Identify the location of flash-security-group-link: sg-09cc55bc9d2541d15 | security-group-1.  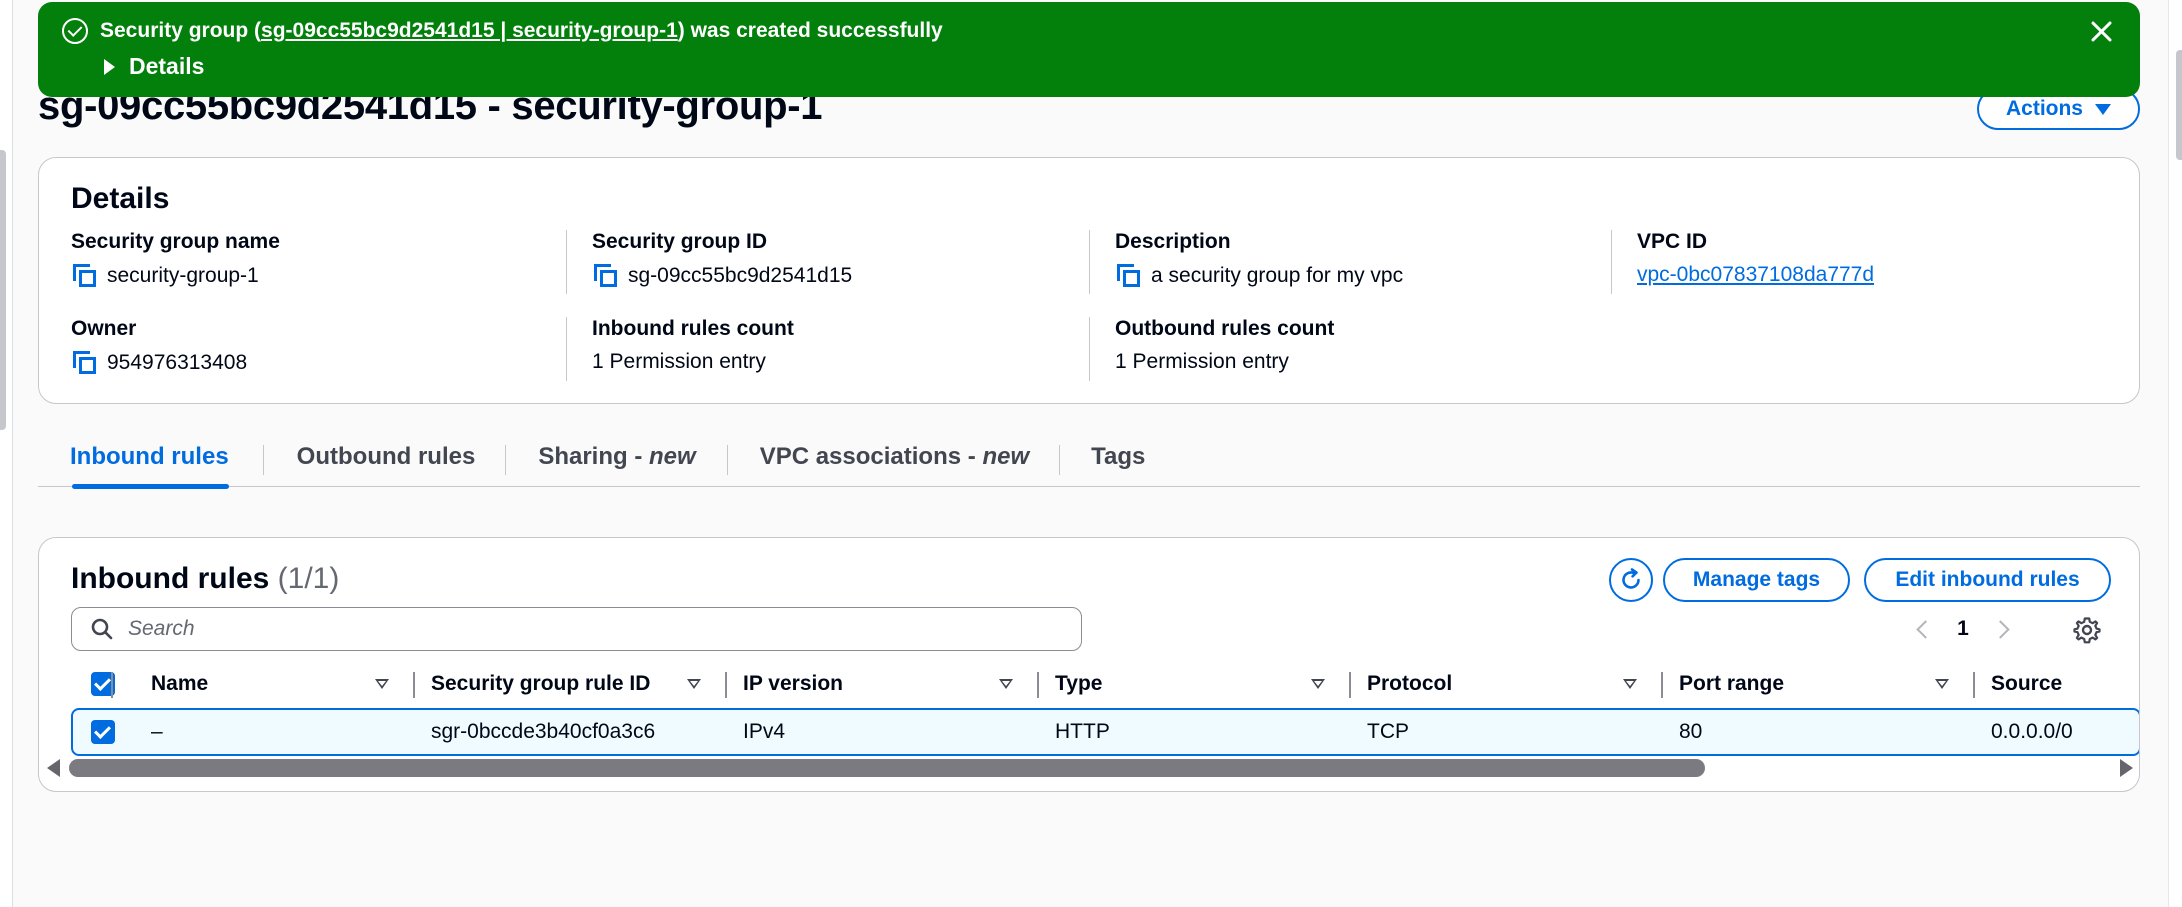
(469, 30).